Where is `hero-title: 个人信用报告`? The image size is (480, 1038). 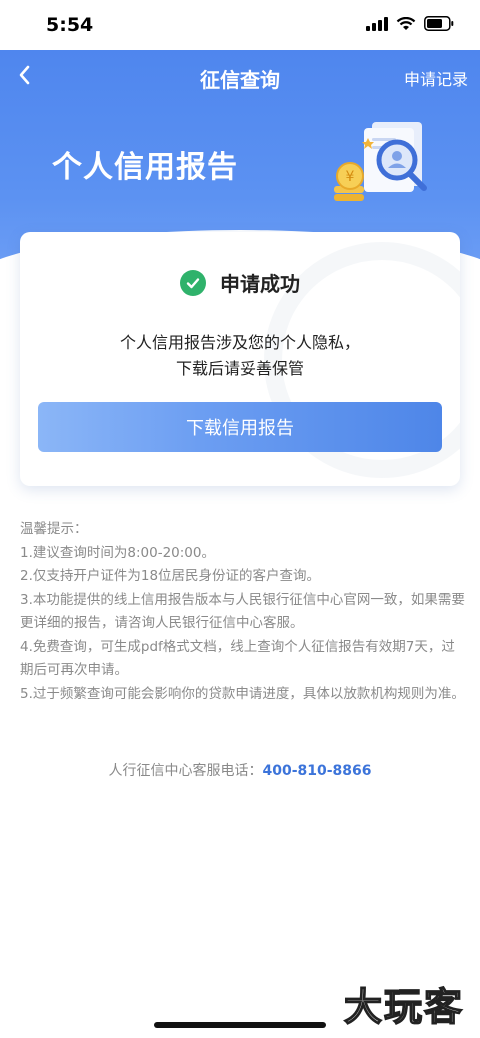
hero-title: 个人信用报告 is located at coordinates (145, 167).